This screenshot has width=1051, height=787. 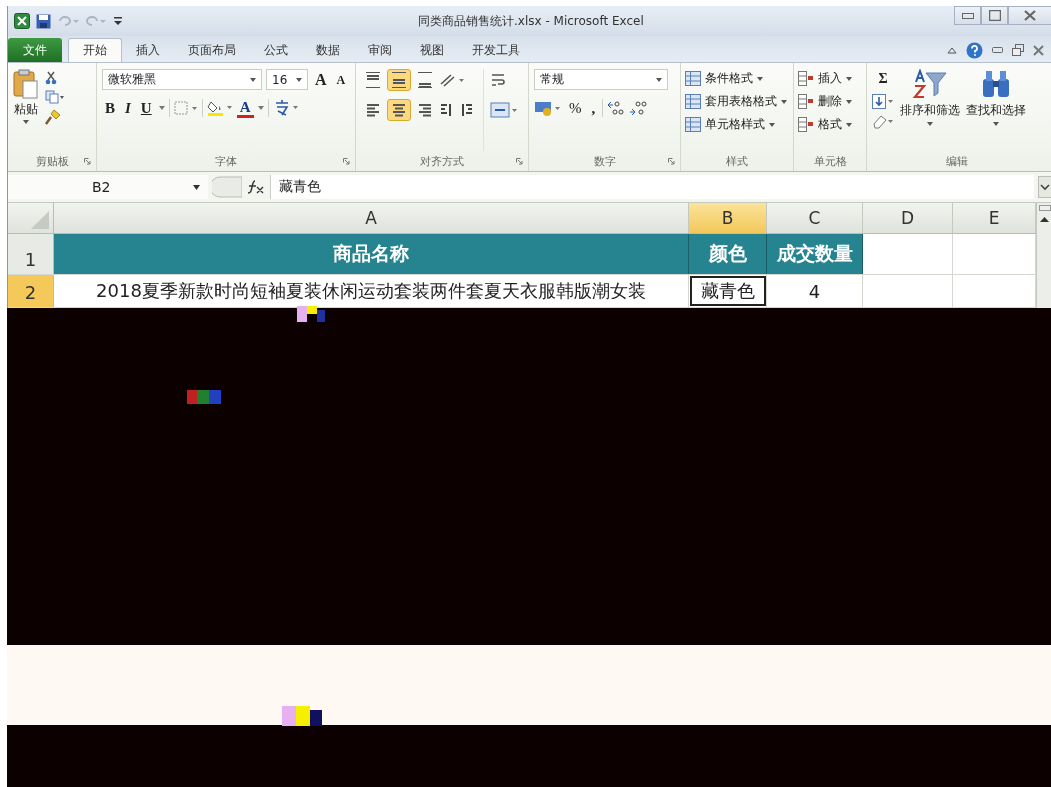 I want to click on row-header: 1, so click(x=31, y=254).